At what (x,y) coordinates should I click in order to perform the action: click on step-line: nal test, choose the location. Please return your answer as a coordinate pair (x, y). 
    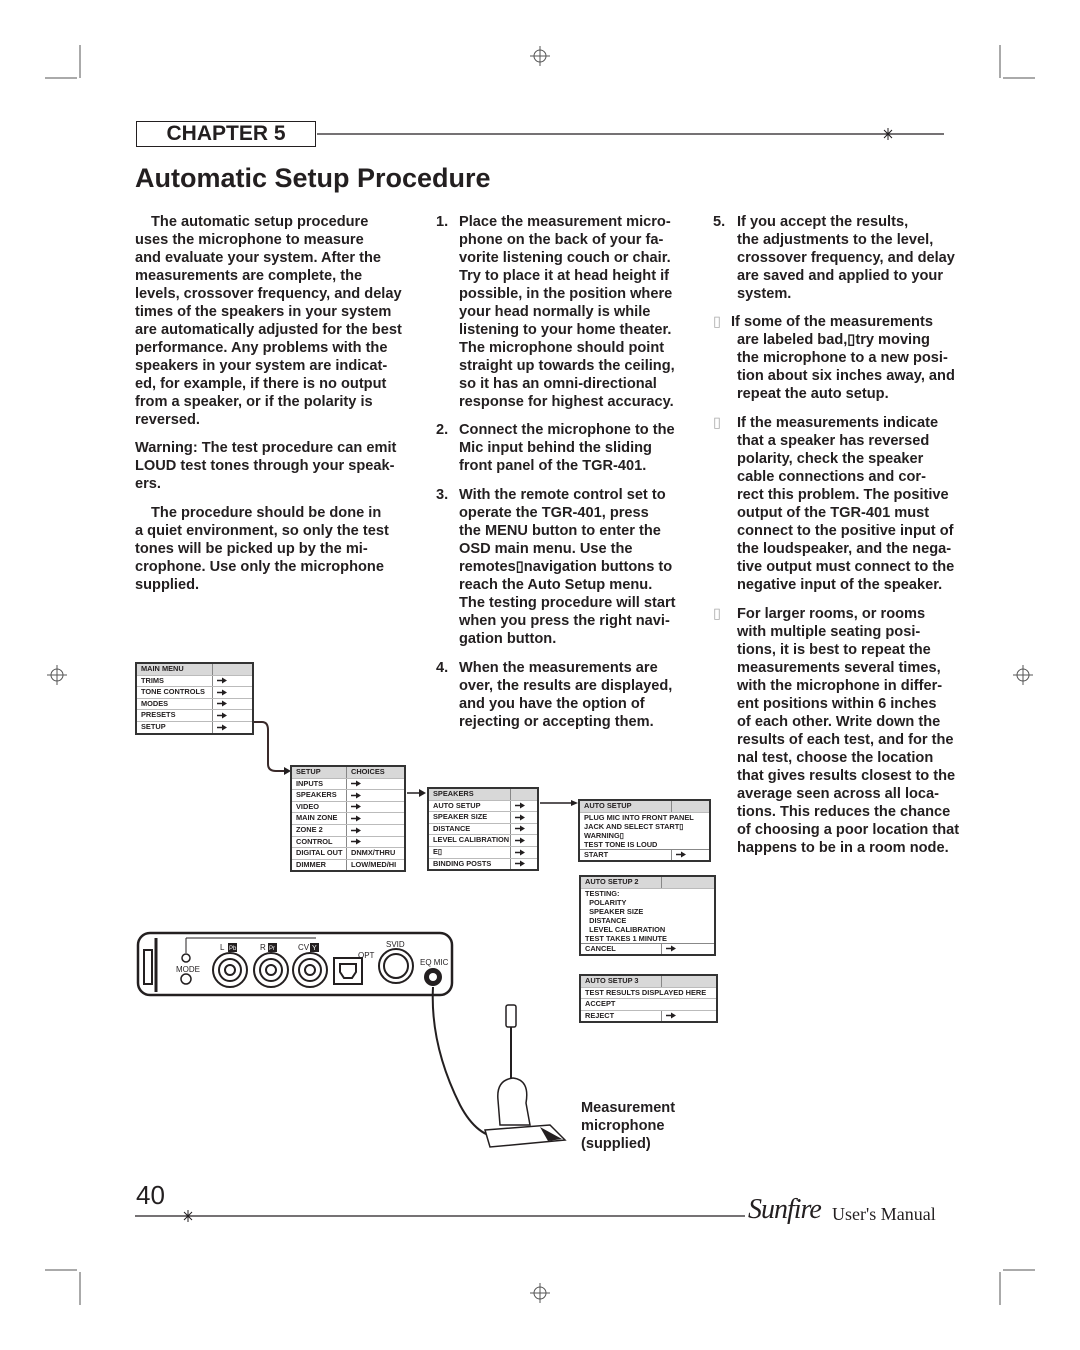
    Looking at the image, I should click on (835, 758).